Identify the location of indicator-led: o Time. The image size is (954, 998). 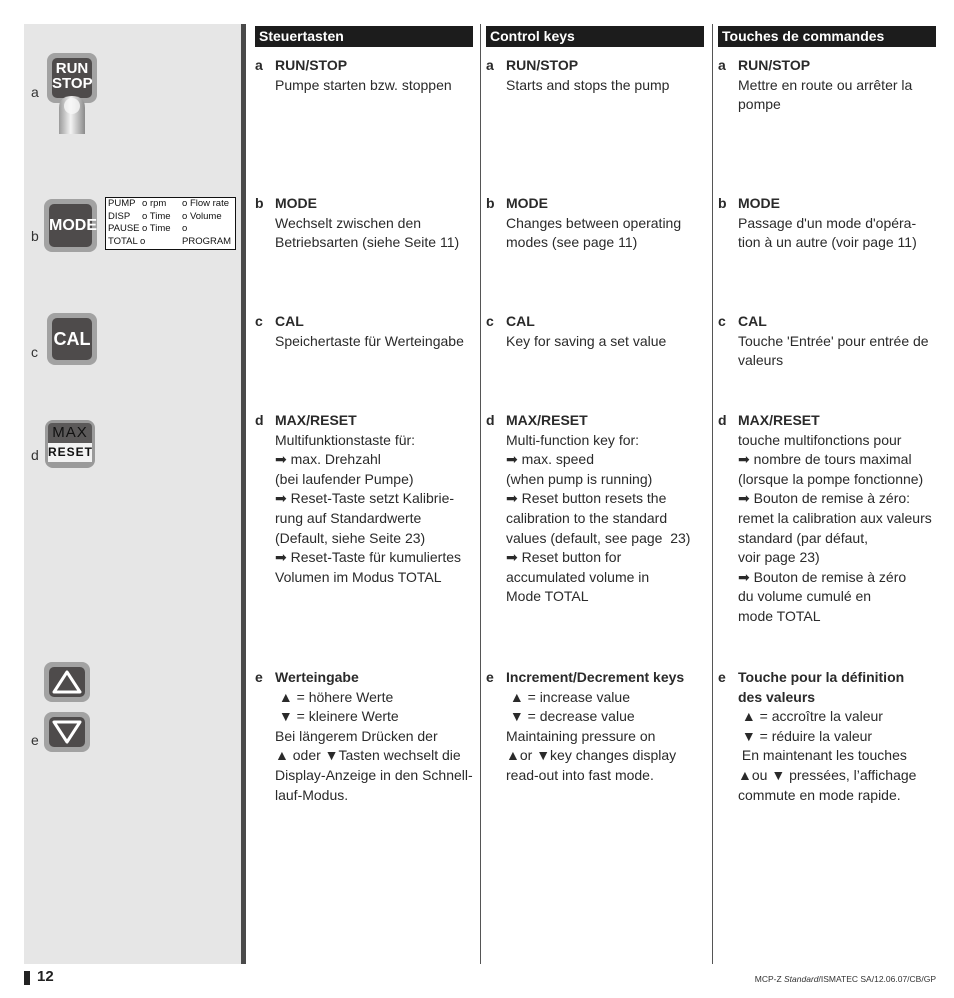
(156, 216).